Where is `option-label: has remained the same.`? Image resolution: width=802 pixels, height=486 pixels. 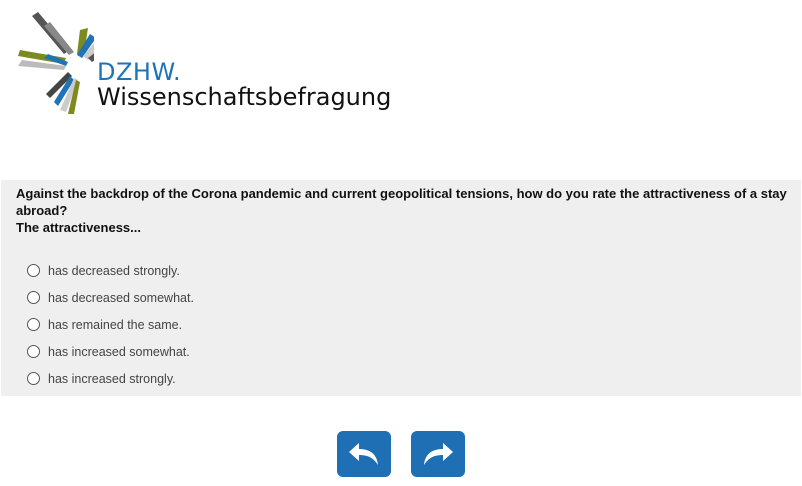 option-label: has remained the same. is located at coordinates (115, 325).